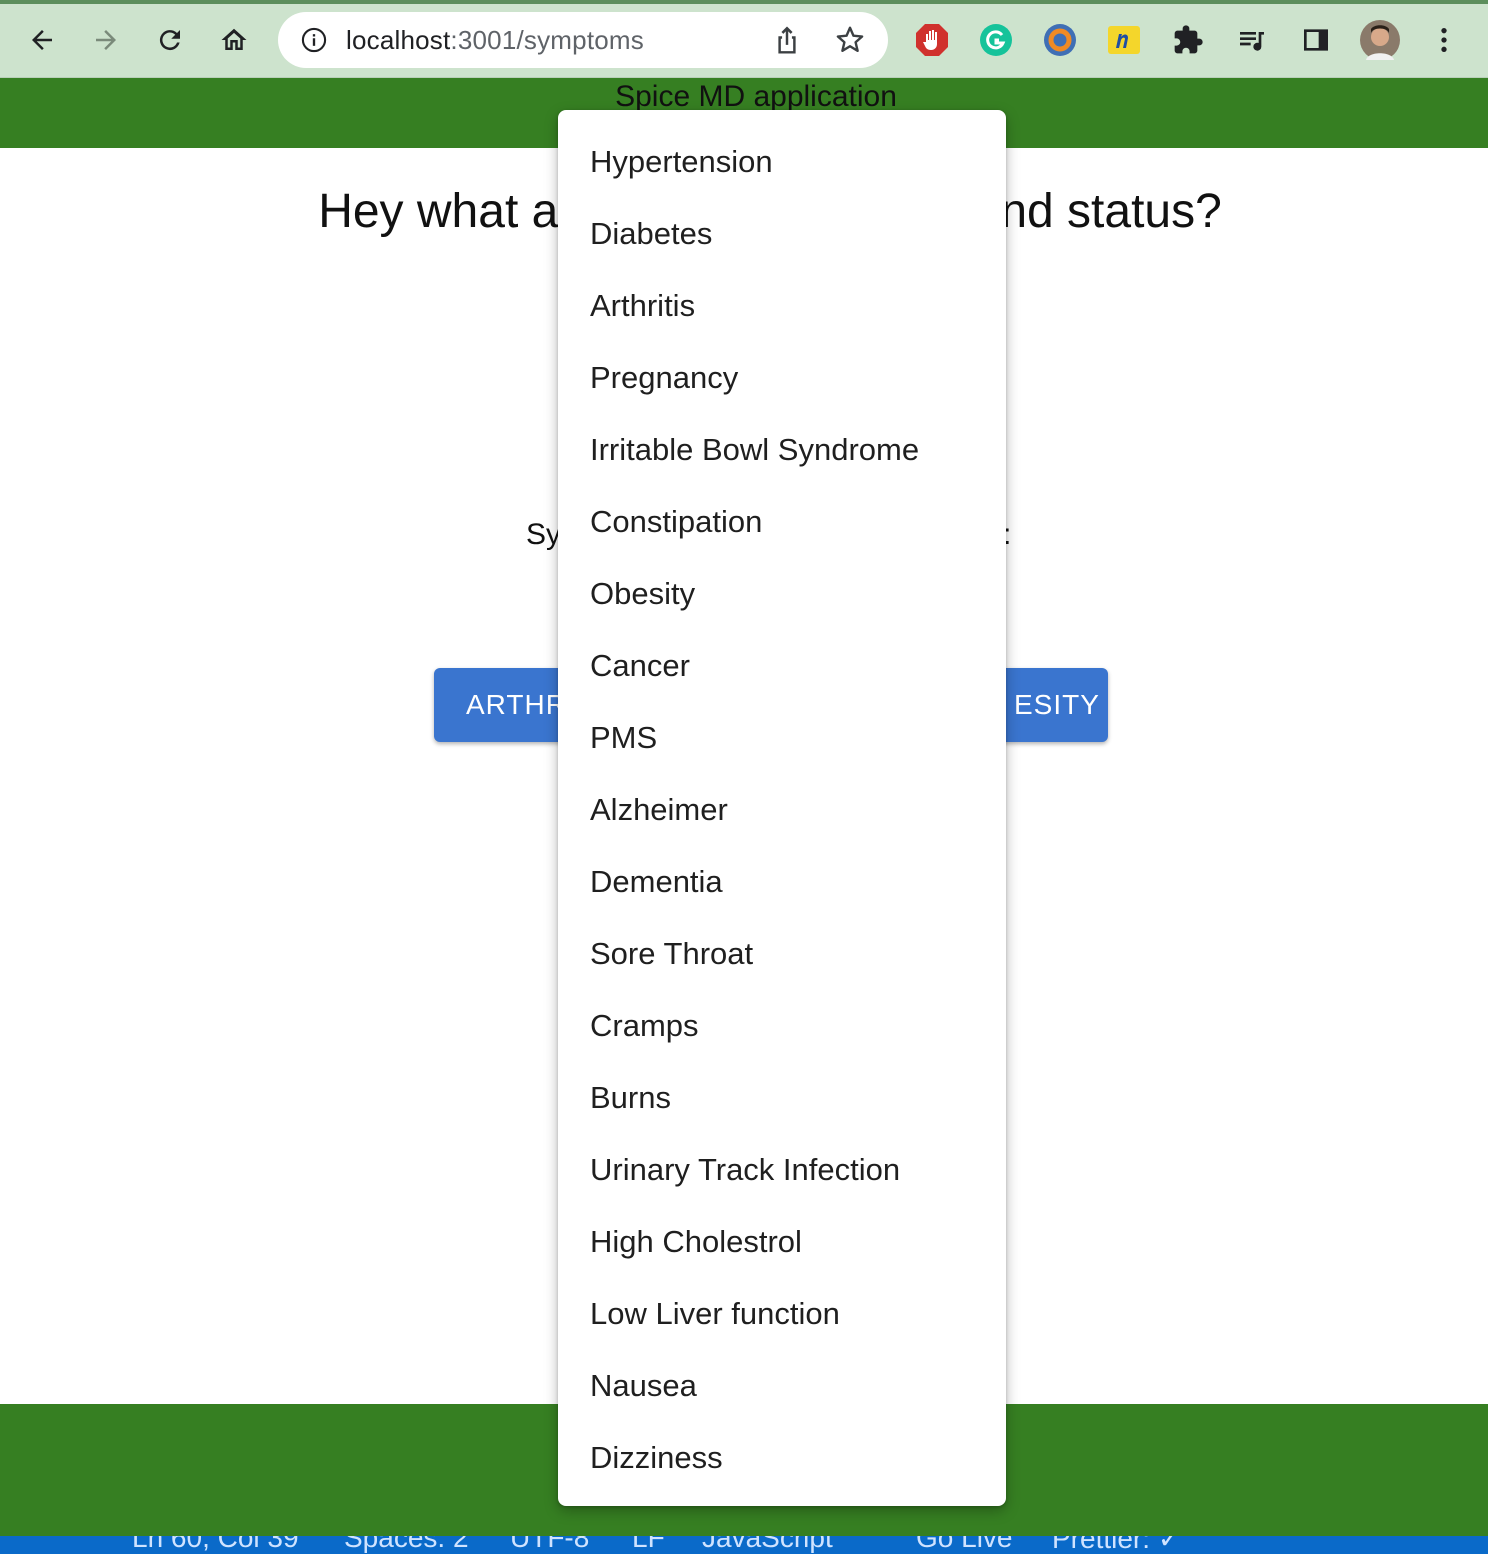  Describe the element at coordinates (782, 882) in the screenshot. I see `menu-option-dementia: Dementia` at that location.